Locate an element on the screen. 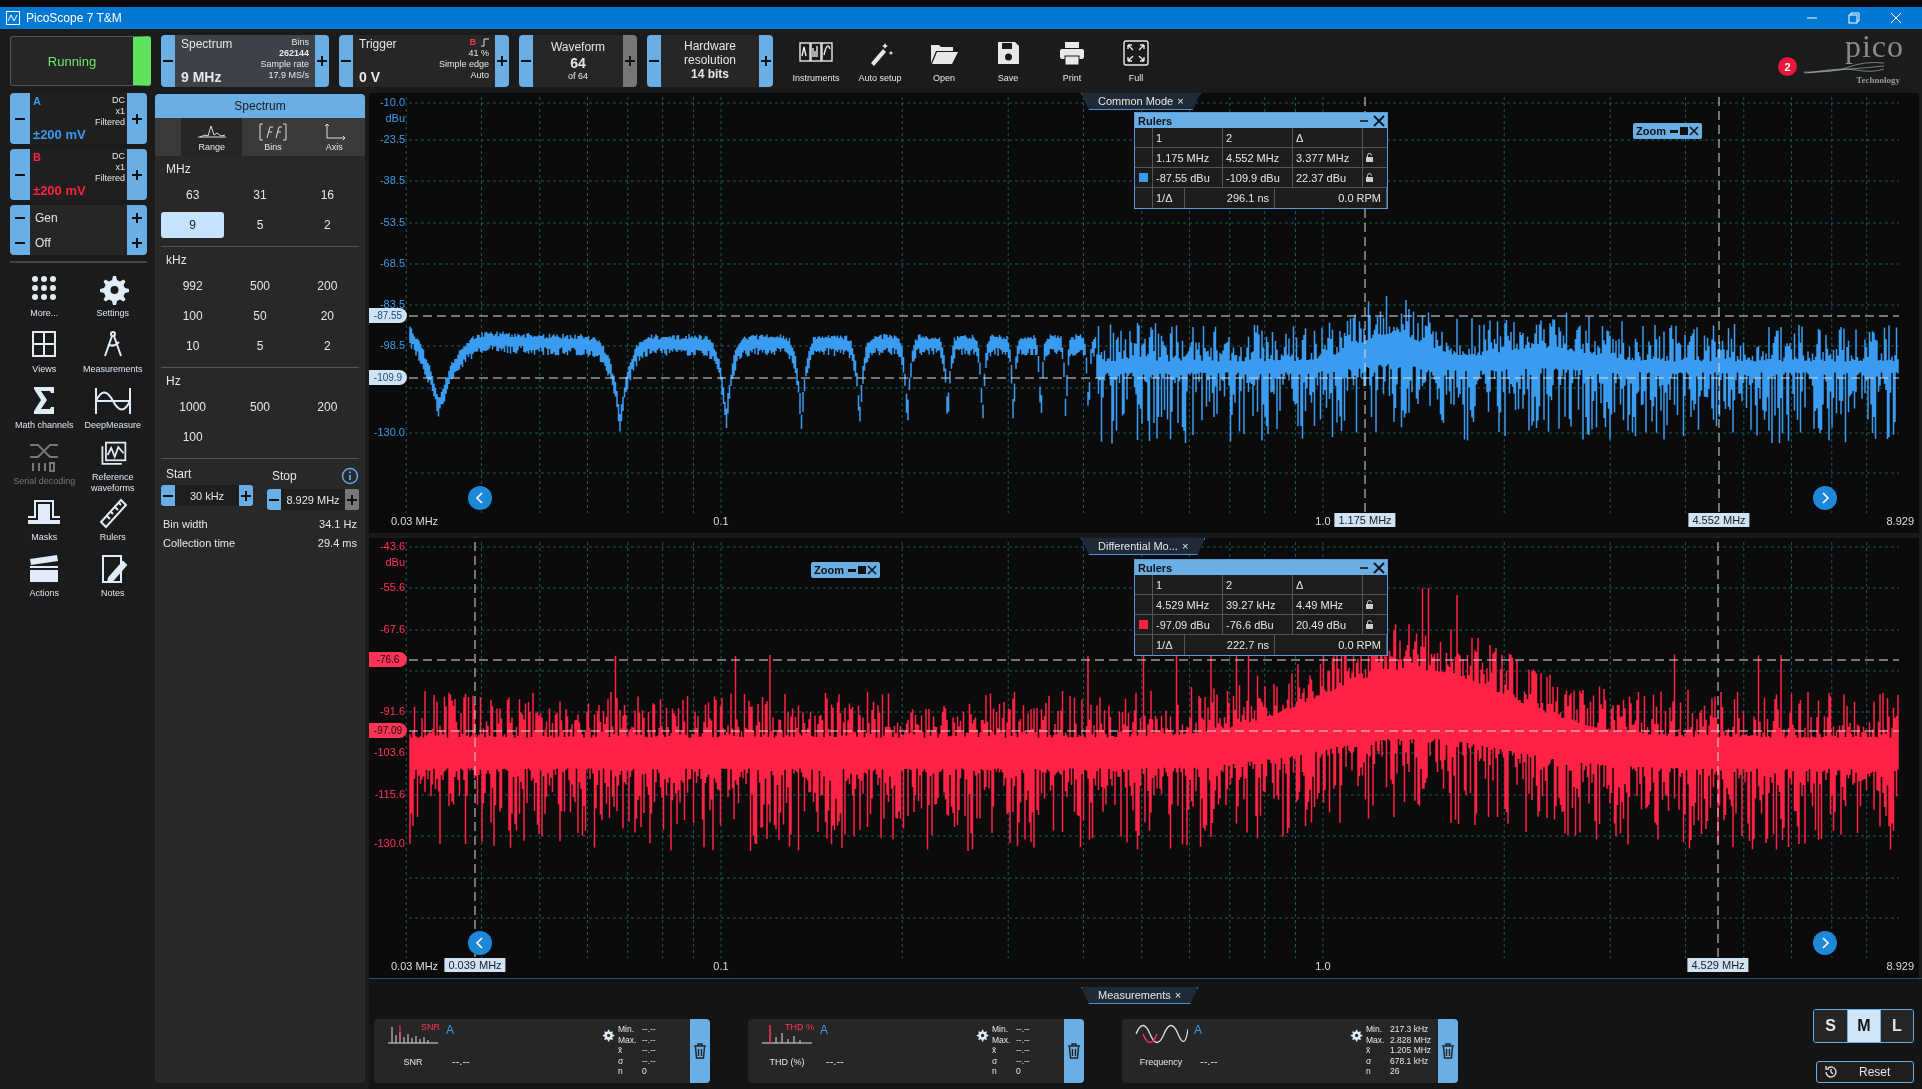  range-option: 10 is located at coordinates (193, 346).